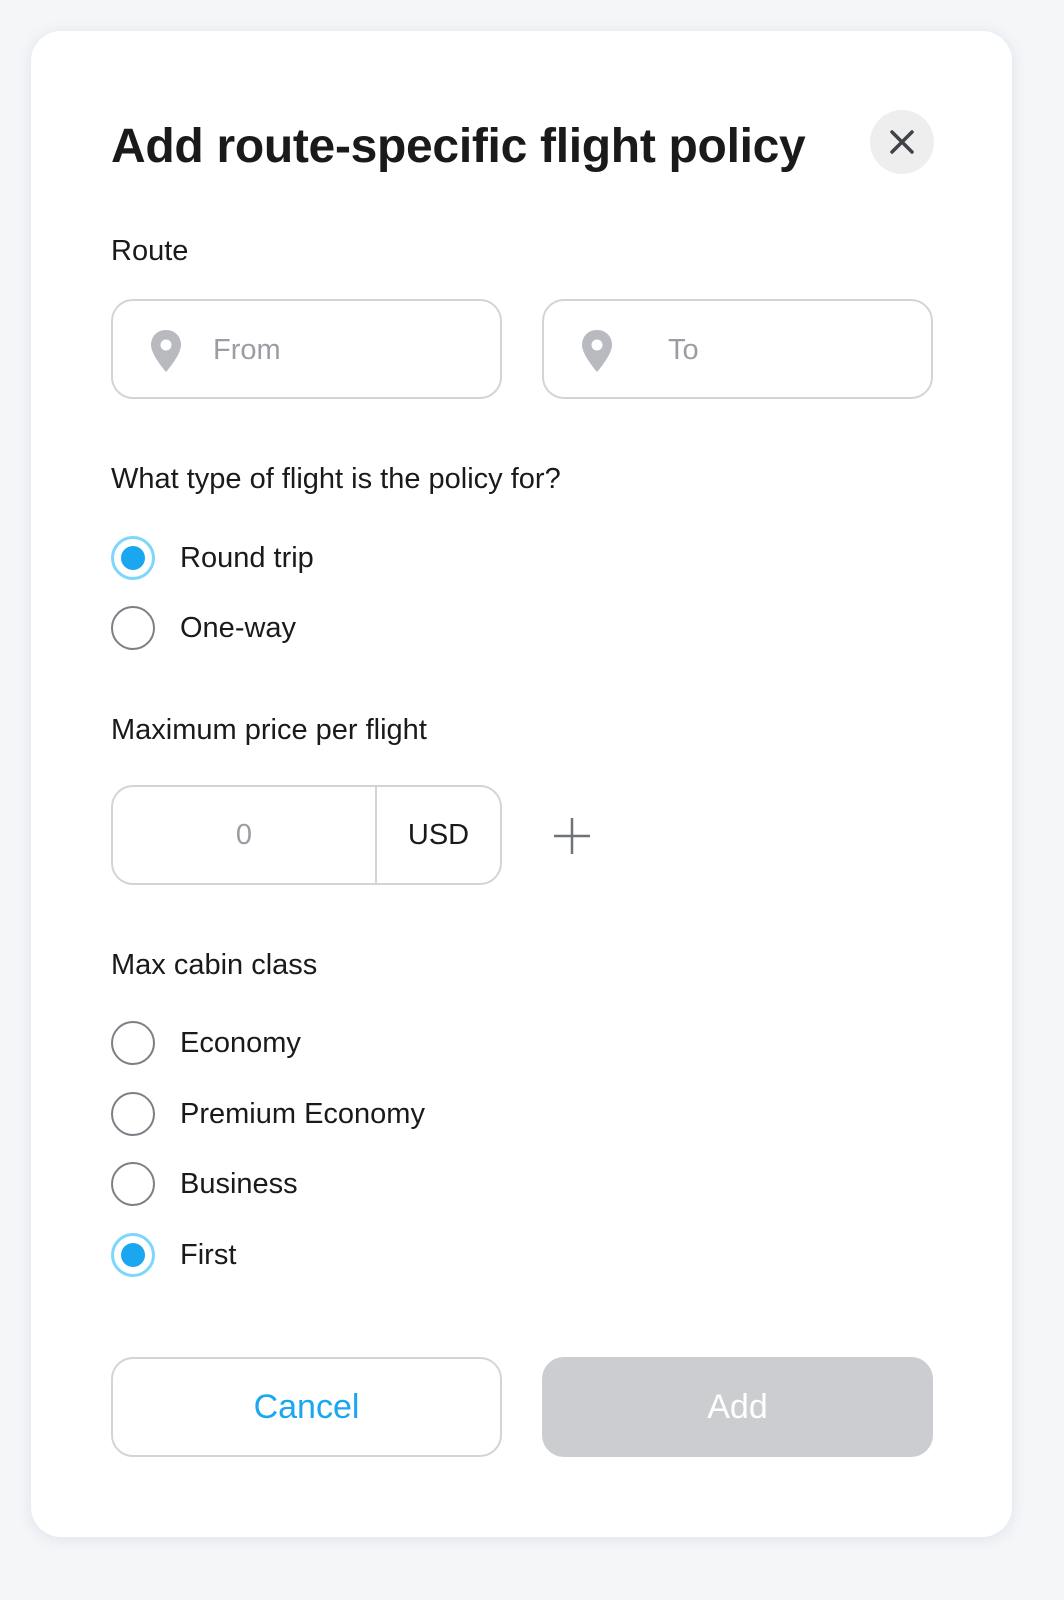  I want to click on cancel-button: Cancel, so click(306, 1407).